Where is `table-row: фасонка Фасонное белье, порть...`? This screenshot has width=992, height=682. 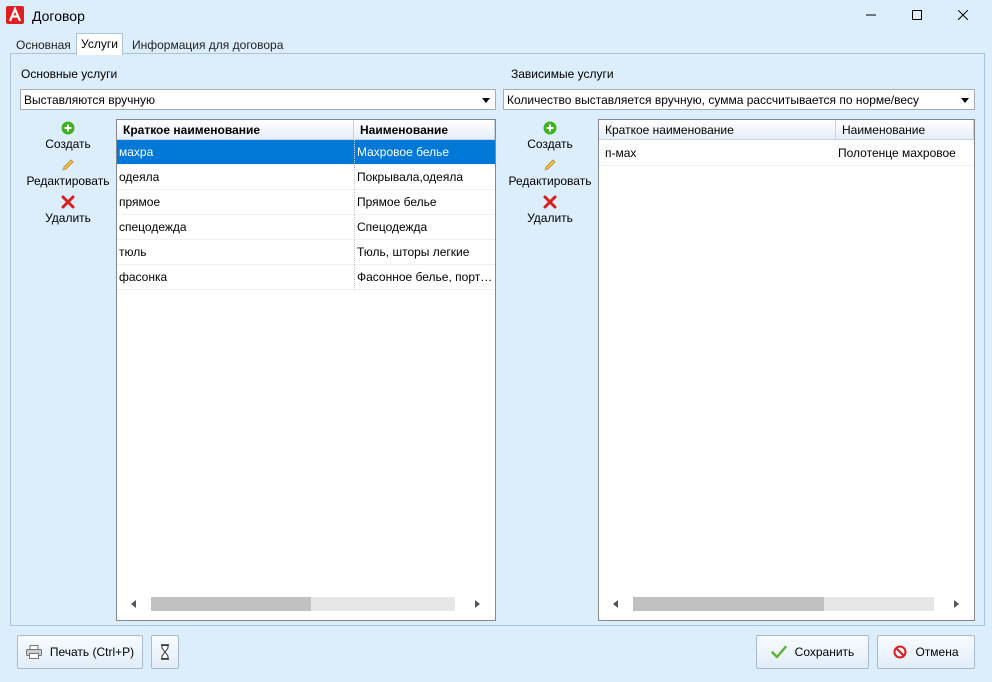 table-row: фасонка Фасонное белье, порть... is located at coordinates (306, 277).